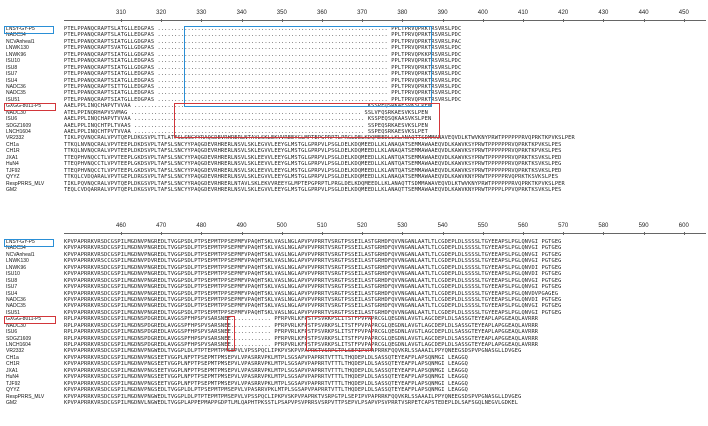 This screenshot has width=708, height=426. What do you see at coordinates (281, 13) in the screenshot?
I see `position-tick-label: 350` at bounding box center [281, 13].